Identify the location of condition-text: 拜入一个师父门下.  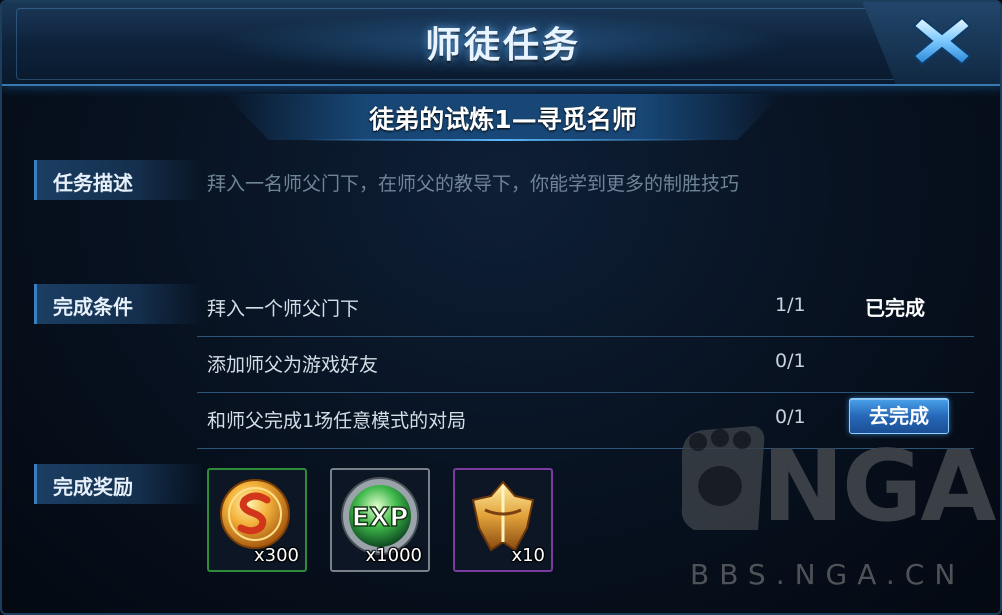
(283, 309).